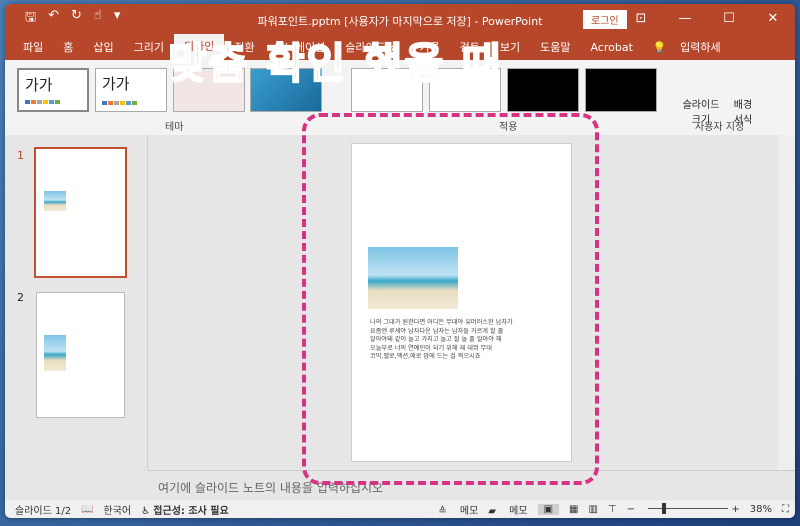  Describe the element at coordinates (53, 19) in the screenshot. I see `undo-icon: ↶` at that location.